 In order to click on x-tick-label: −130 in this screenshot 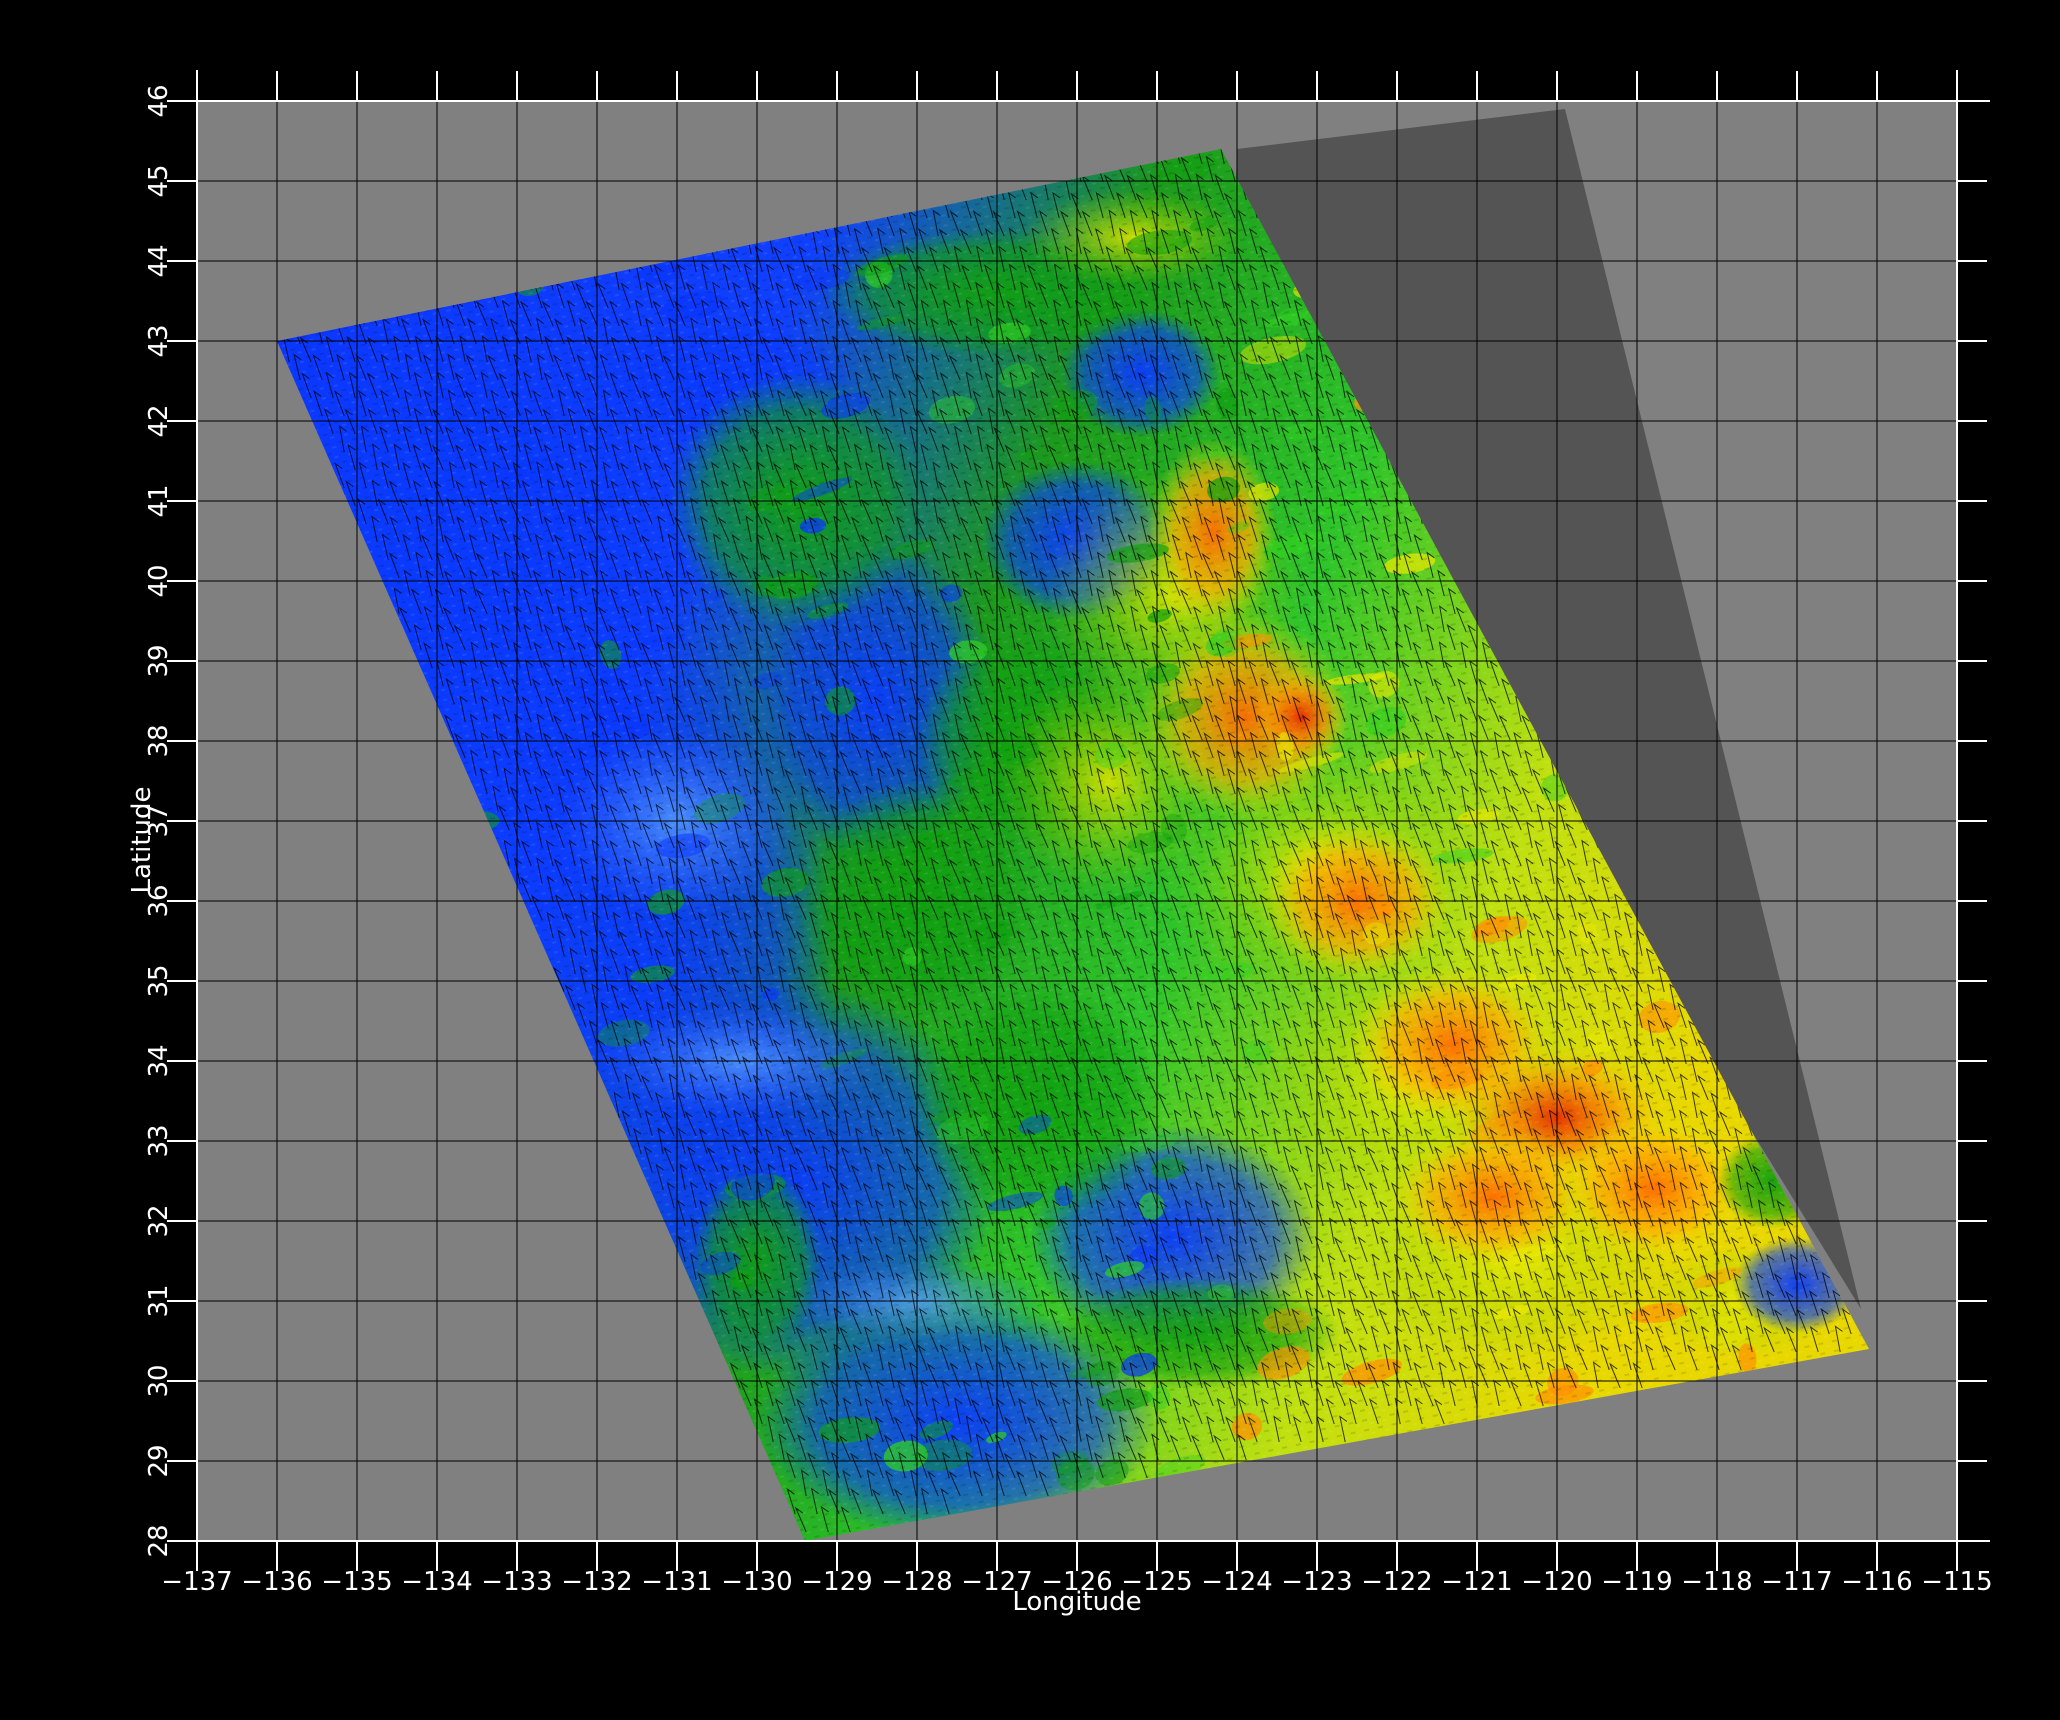, I will do `click(756, 1582)`.